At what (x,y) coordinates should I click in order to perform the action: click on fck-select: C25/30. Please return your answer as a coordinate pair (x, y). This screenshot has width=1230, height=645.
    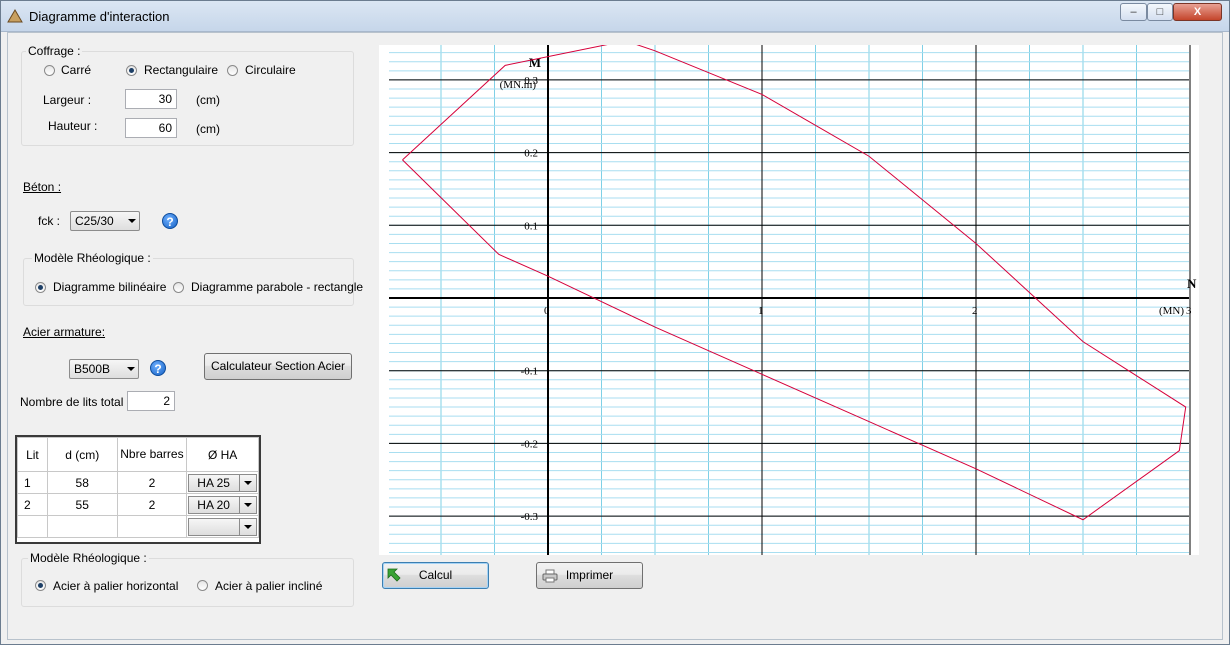
    Looking at the image, I should click on (105, 221).